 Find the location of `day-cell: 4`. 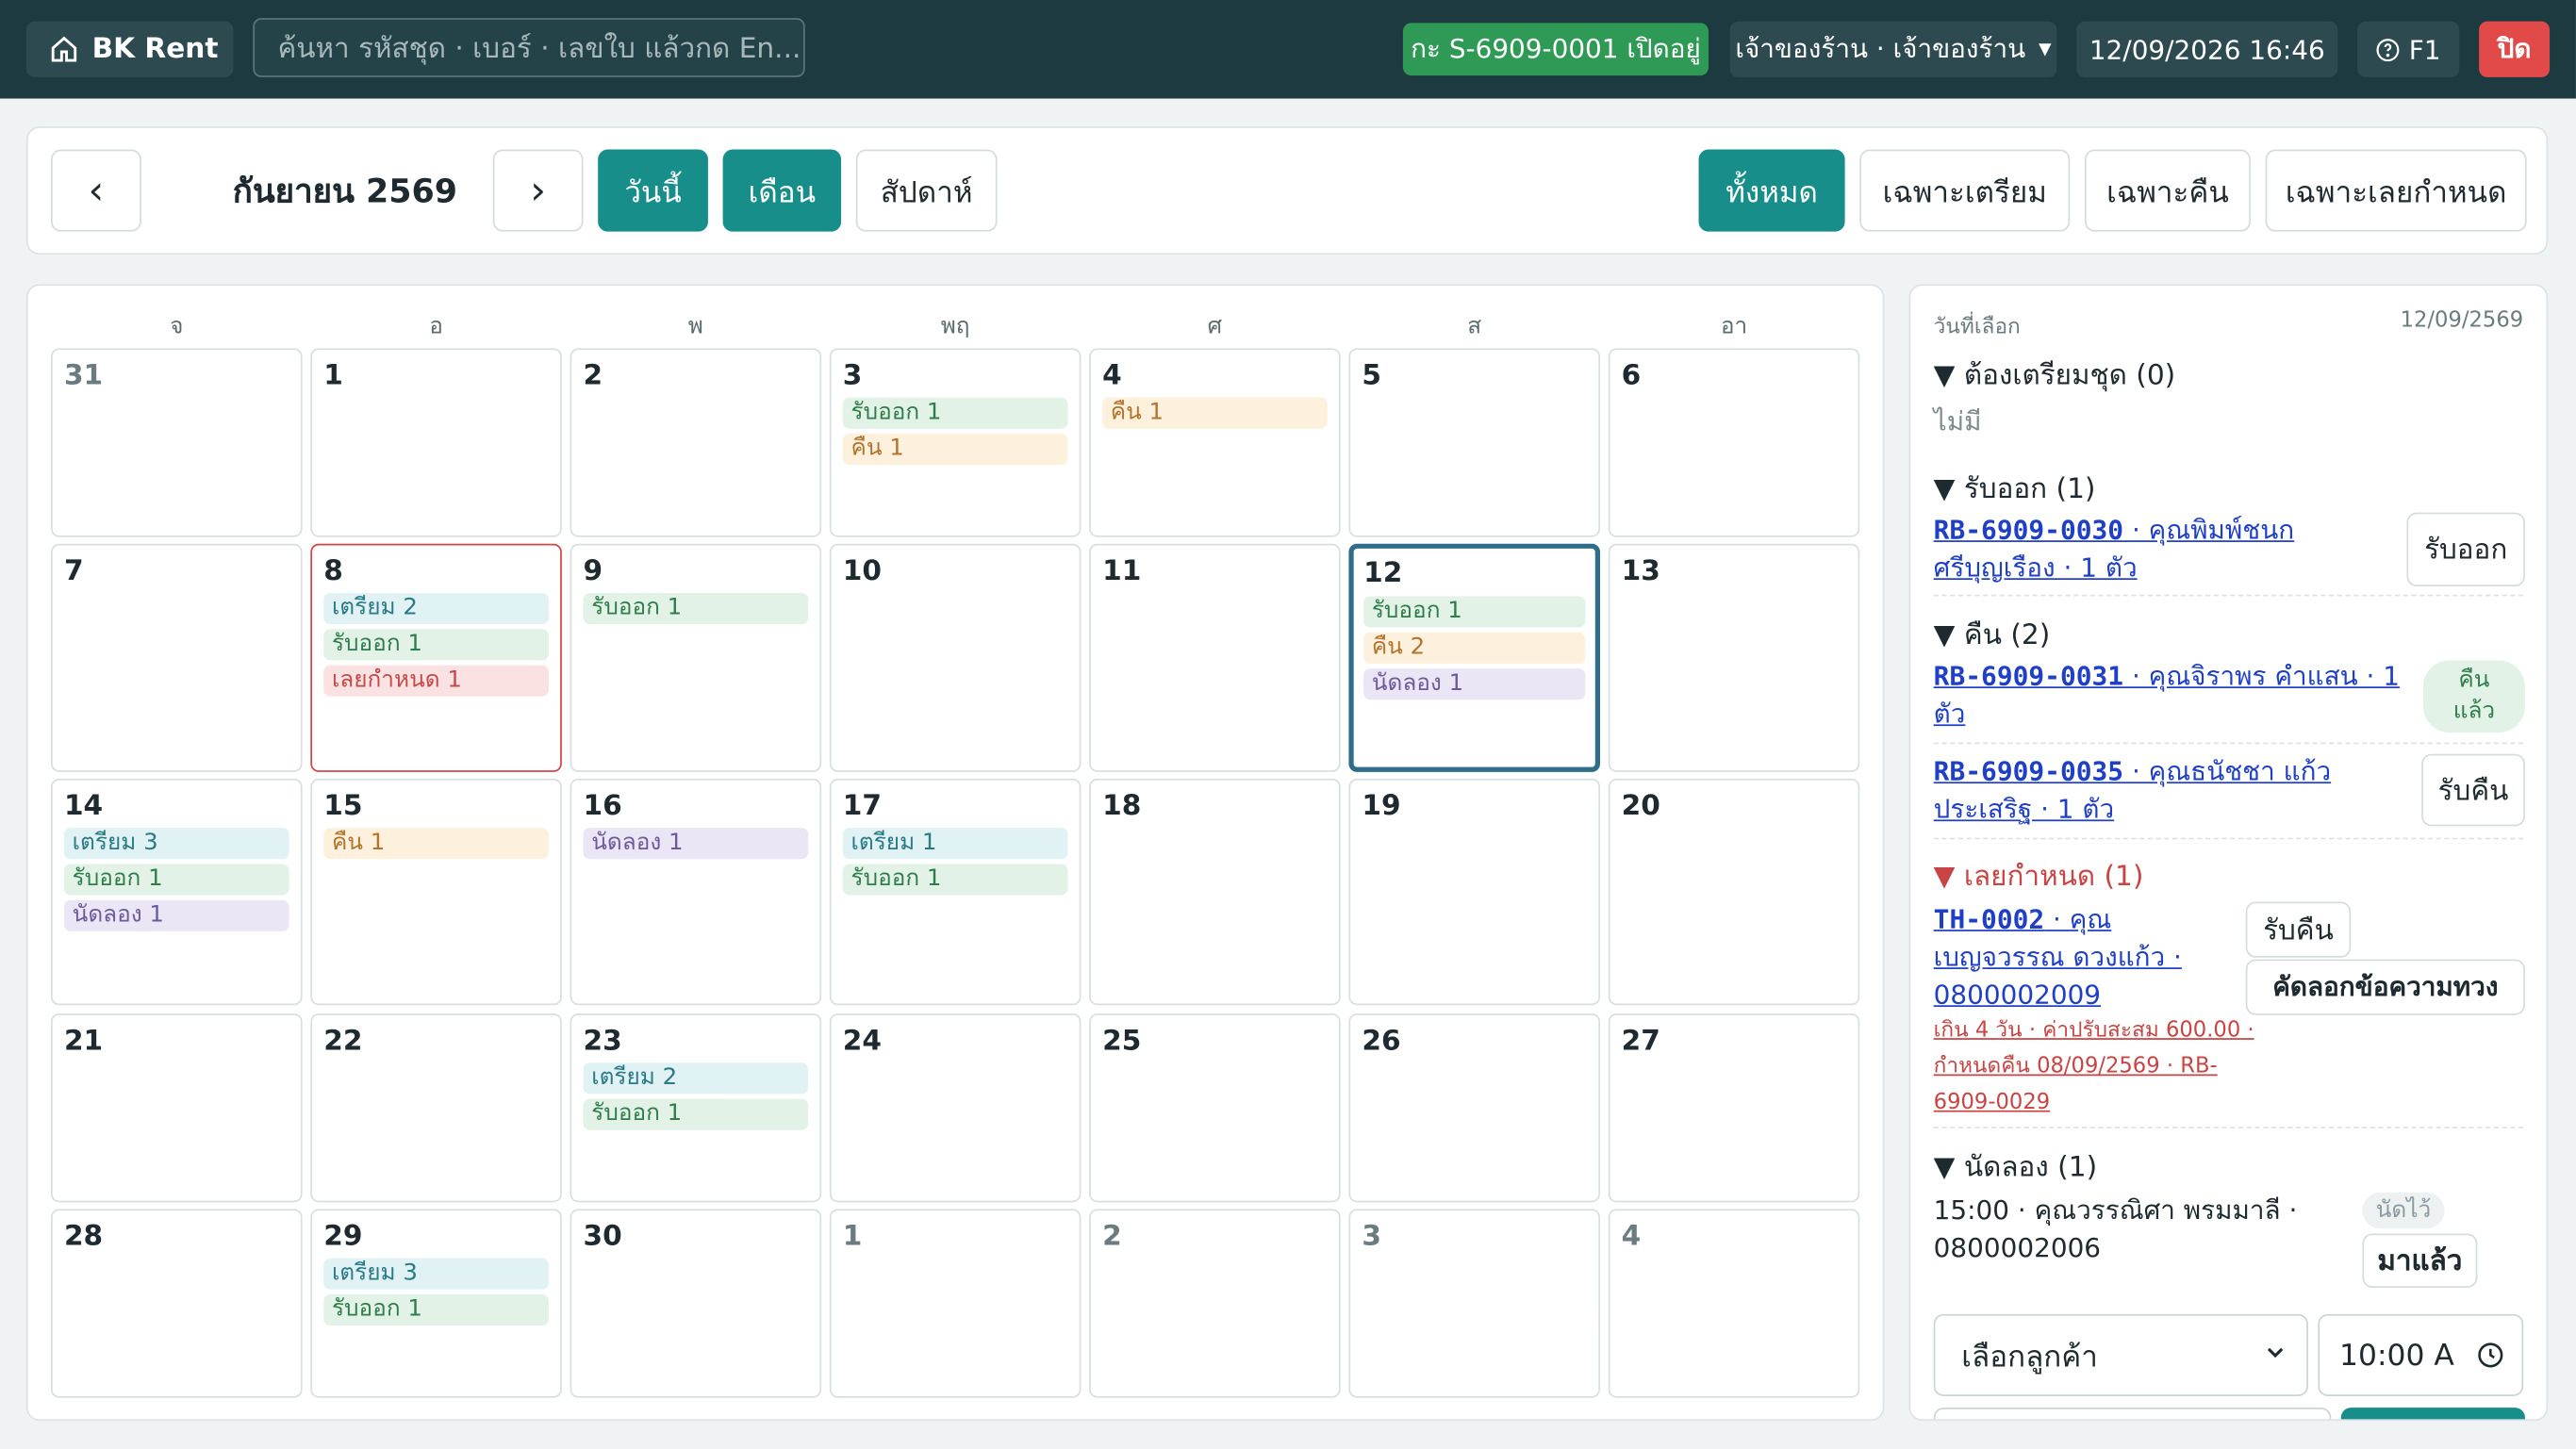

day-cell: 4 is located at coordinates (1734, 1303).